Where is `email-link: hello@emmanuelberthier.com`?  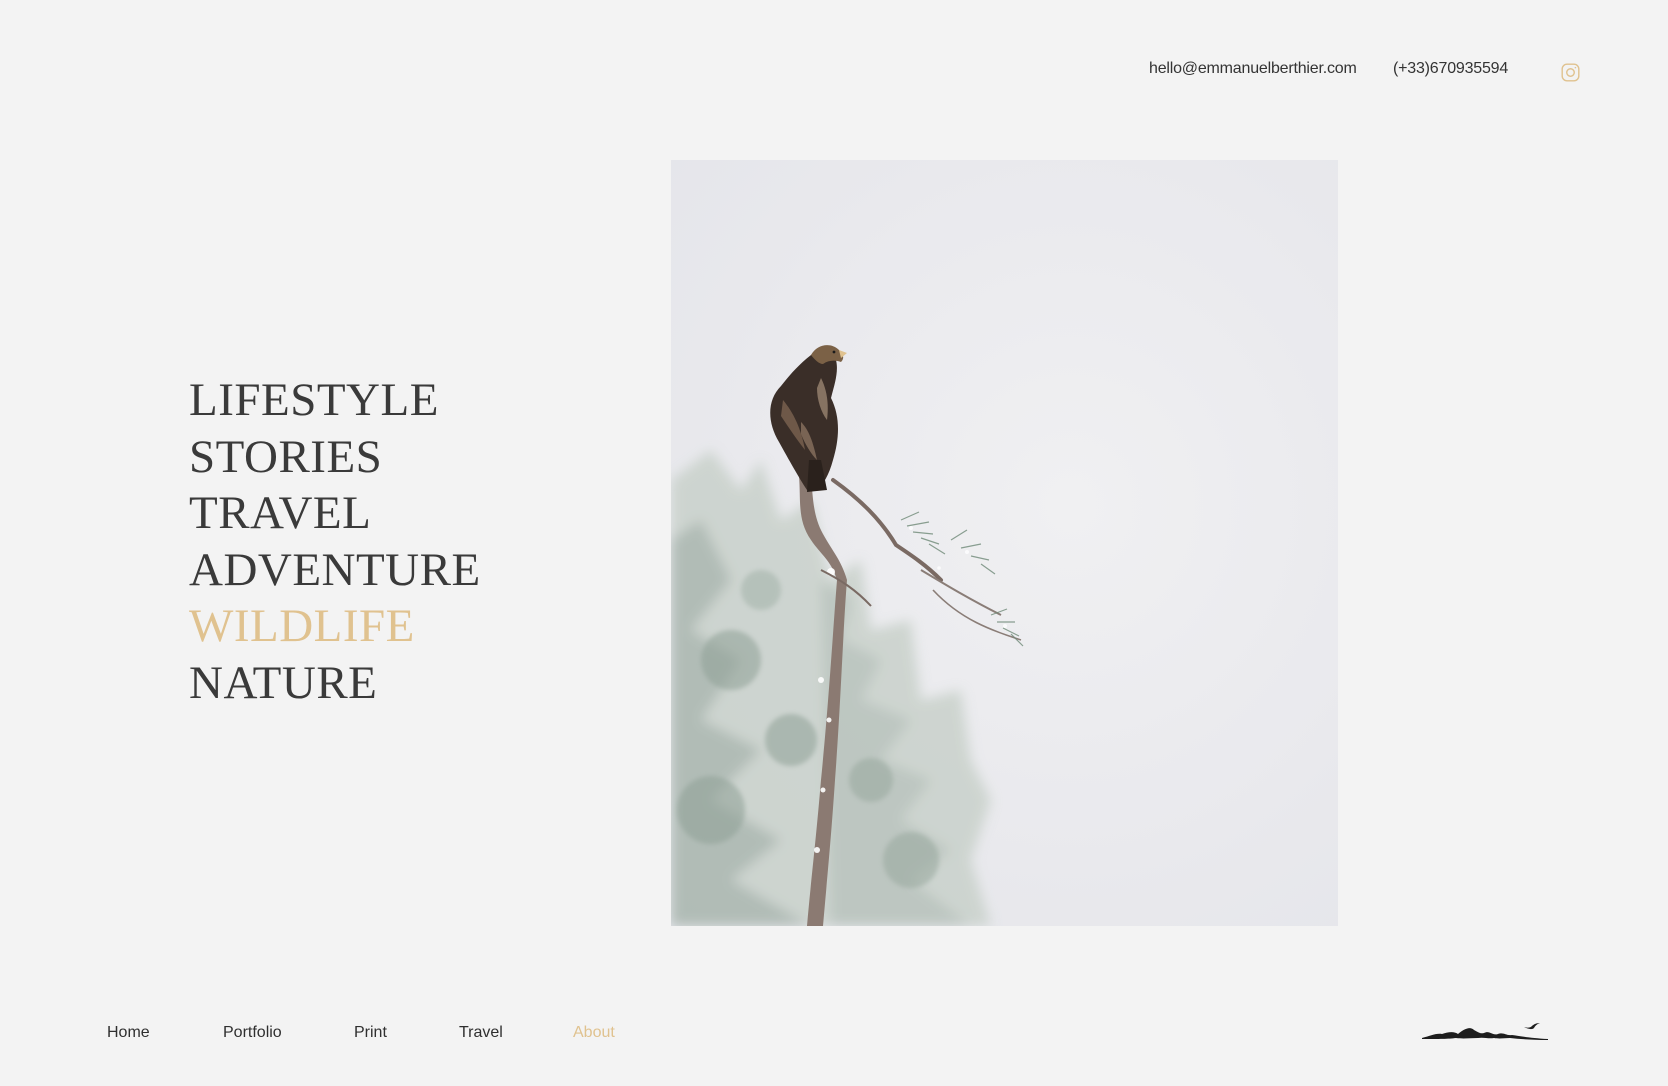 email-link: hello@emmanuelberthier.com is located at coordinates (1253, 69).